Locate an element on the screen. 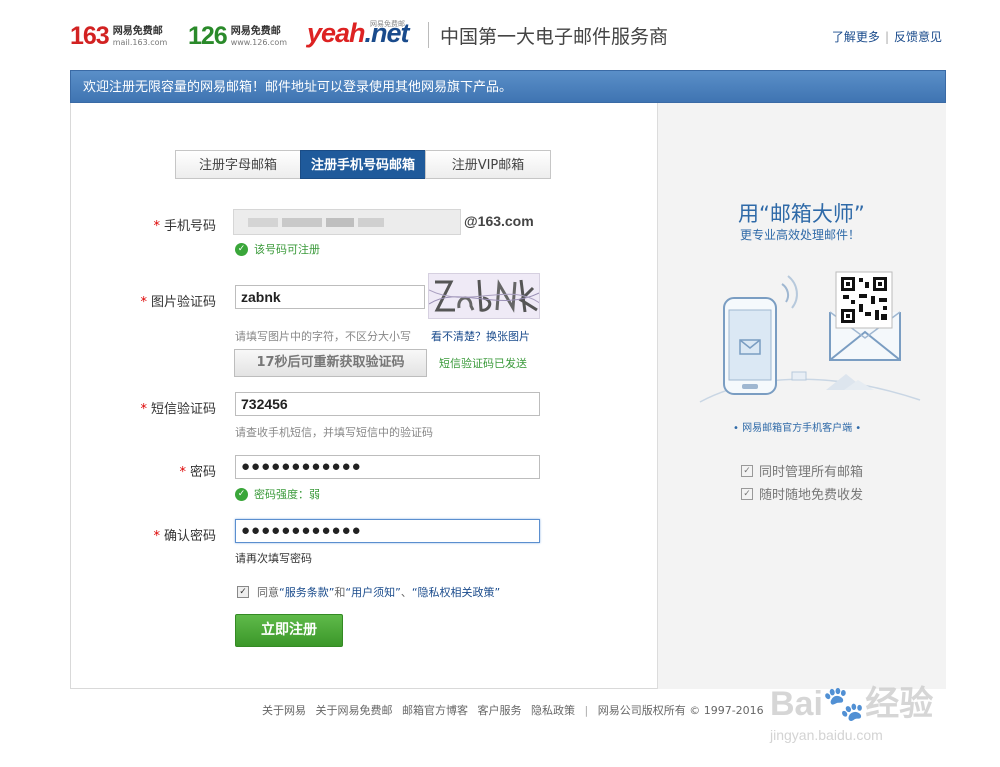 This screenshot has height=767, width=1000. phone-ok-message: ✓ 该号码可注册 is located at coordinates (277, 249).